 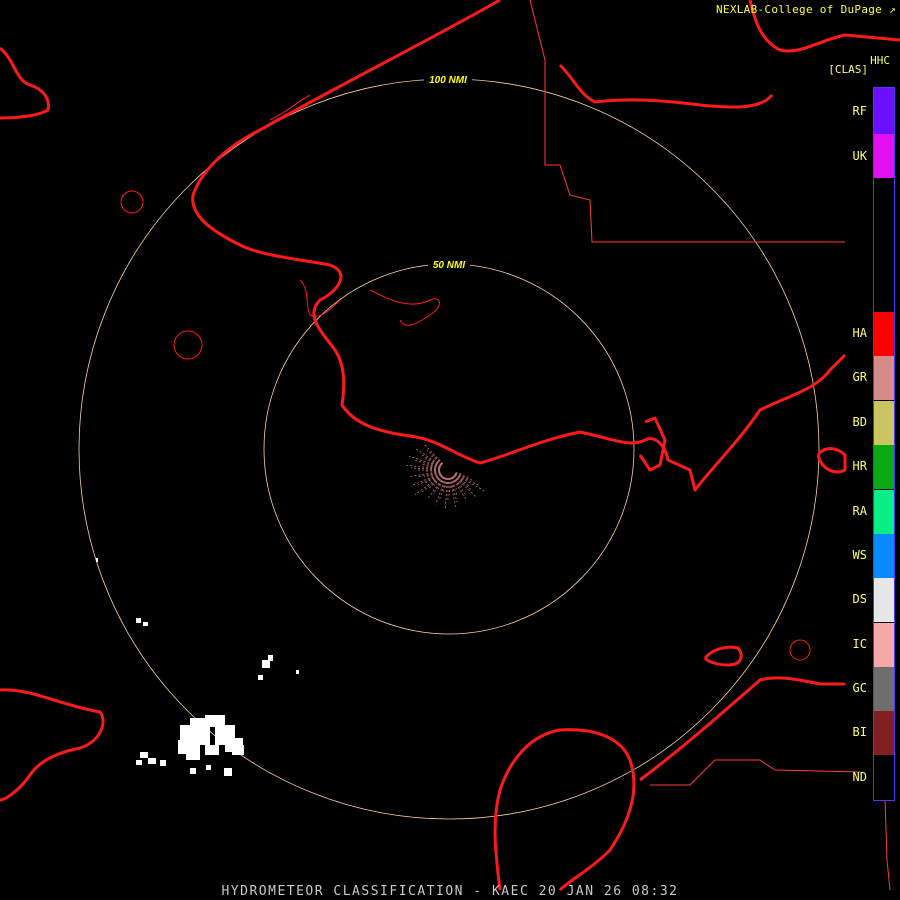 I want to click on legend-label-rf: RF, so click(x=859, y=111).